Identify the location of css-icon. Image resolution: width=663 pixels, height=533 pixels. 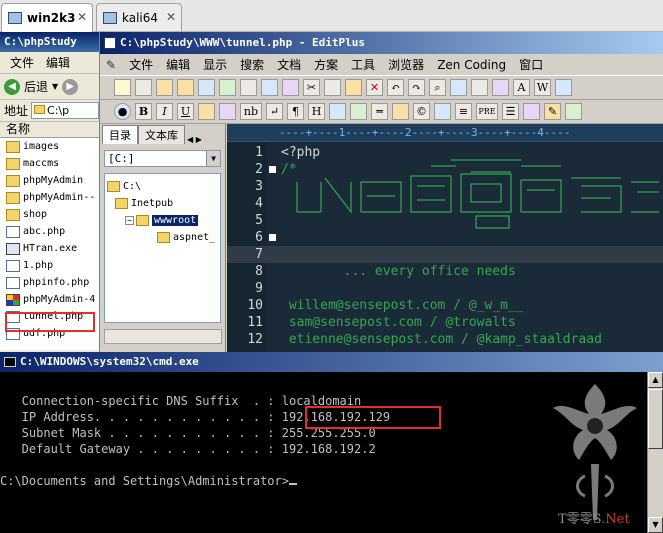
(531, 111).